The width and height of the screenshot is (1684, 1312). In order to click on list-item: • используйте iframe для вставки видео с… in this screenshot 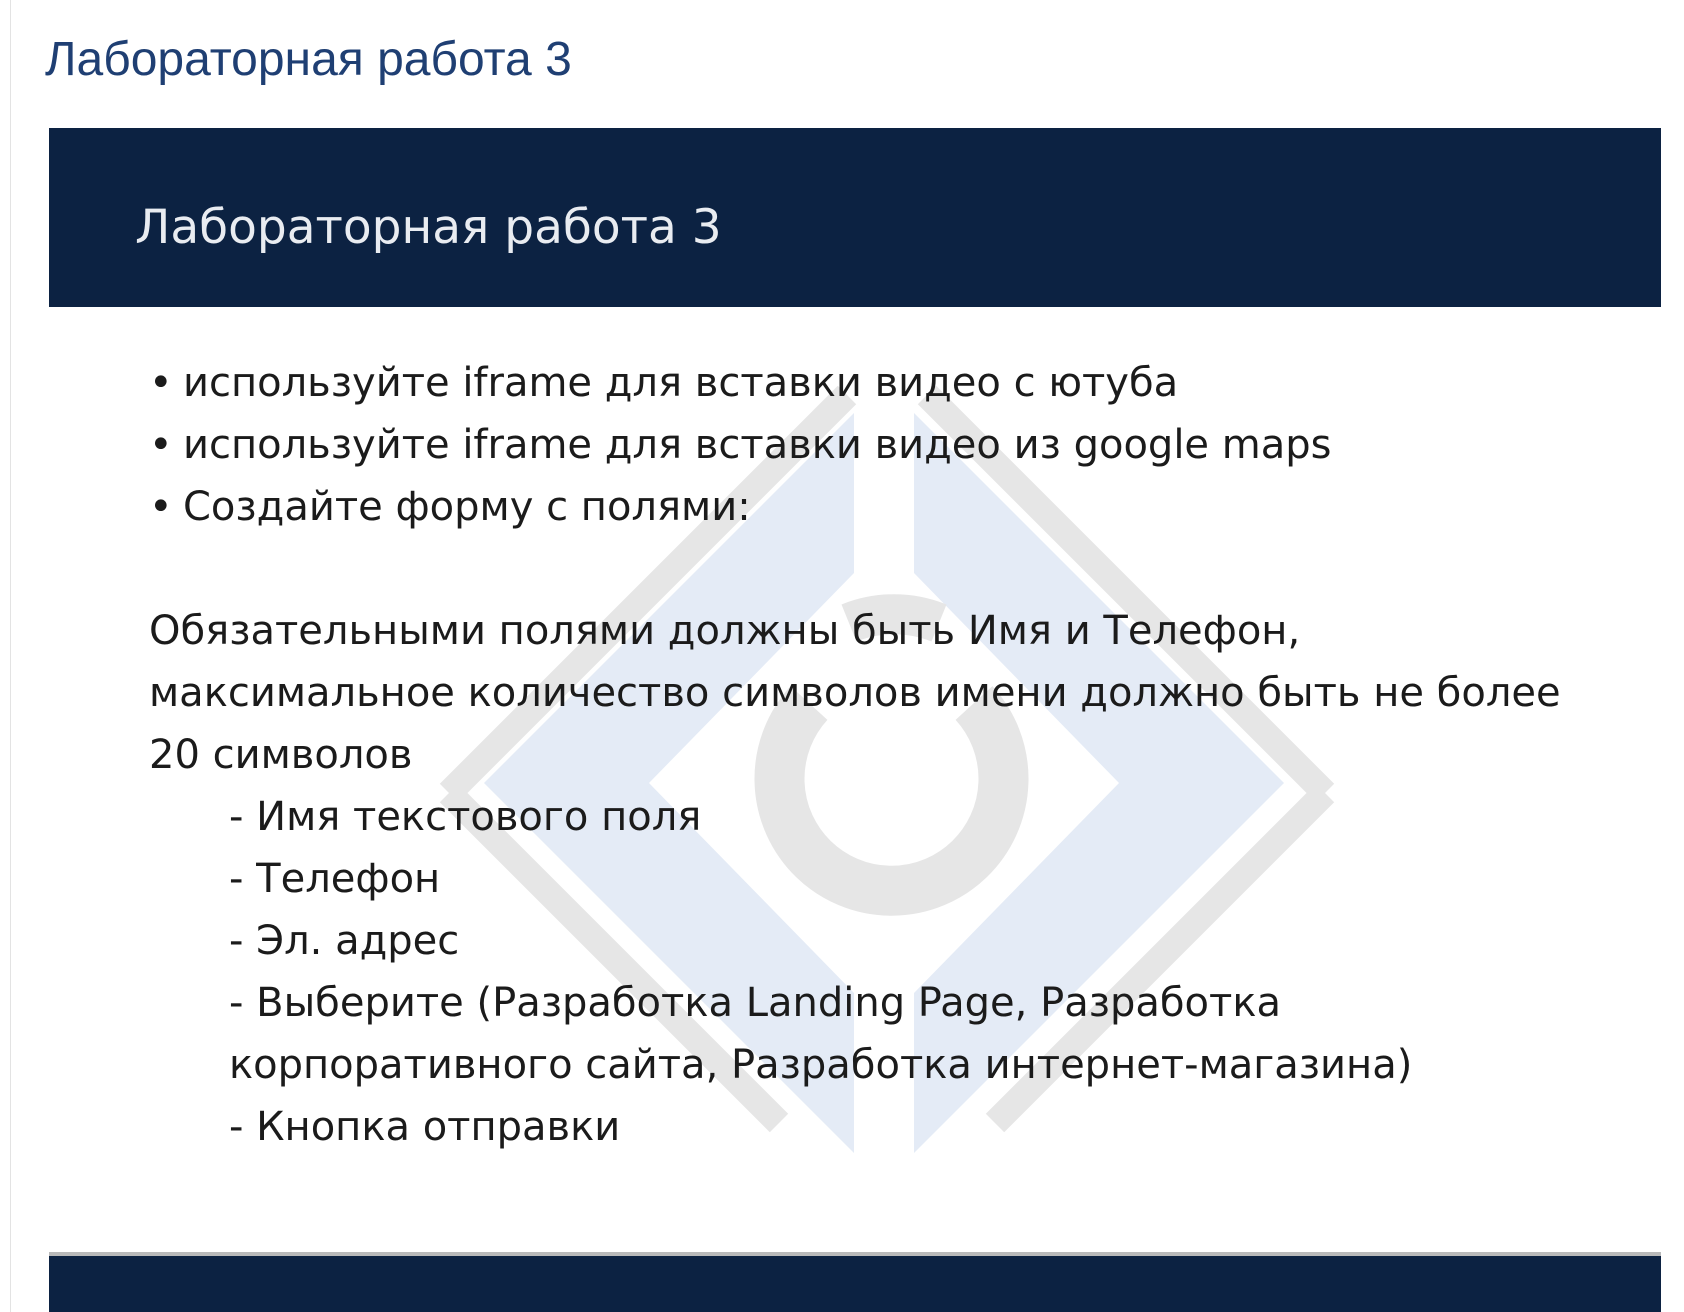, I will do `click(864, 383)`.